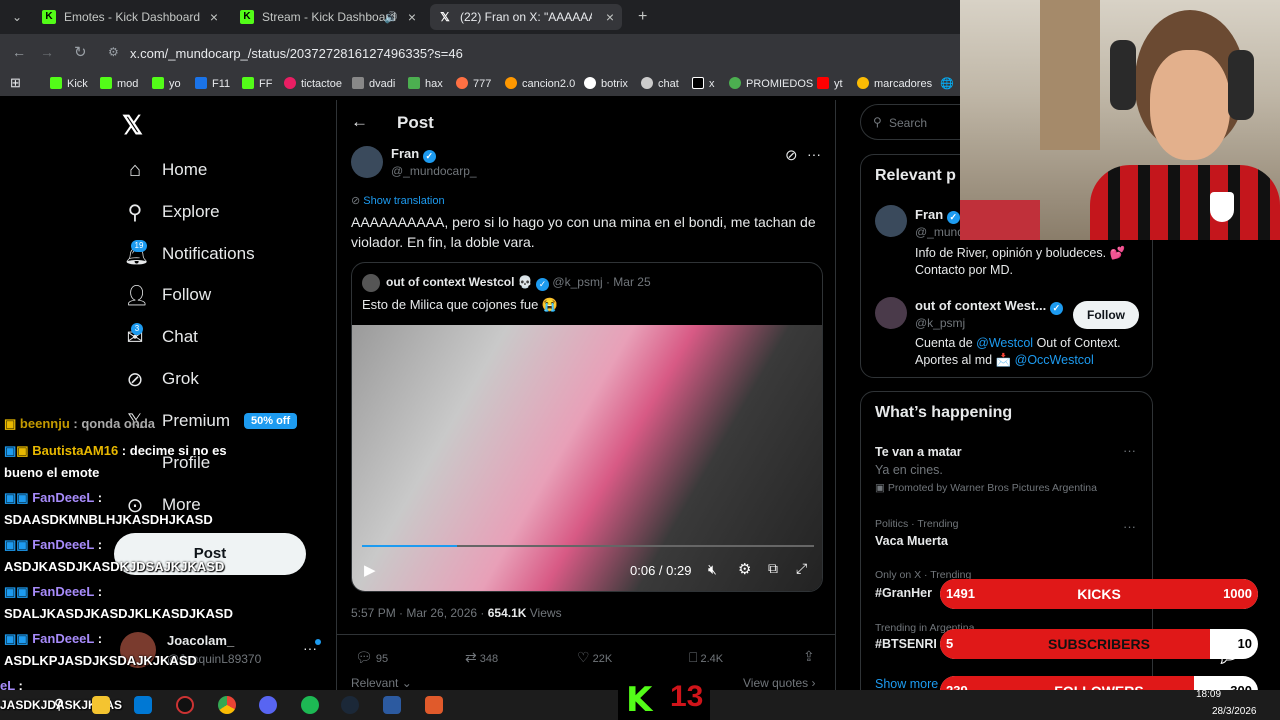 The width and height of the screenshot is (1280, 720). Describe the element at coordinates (526, 17) in the screenshot. I see `tab-x-post: 𝕏 (22) Fran on X: "AAAAAAAAAA ×` at that location.